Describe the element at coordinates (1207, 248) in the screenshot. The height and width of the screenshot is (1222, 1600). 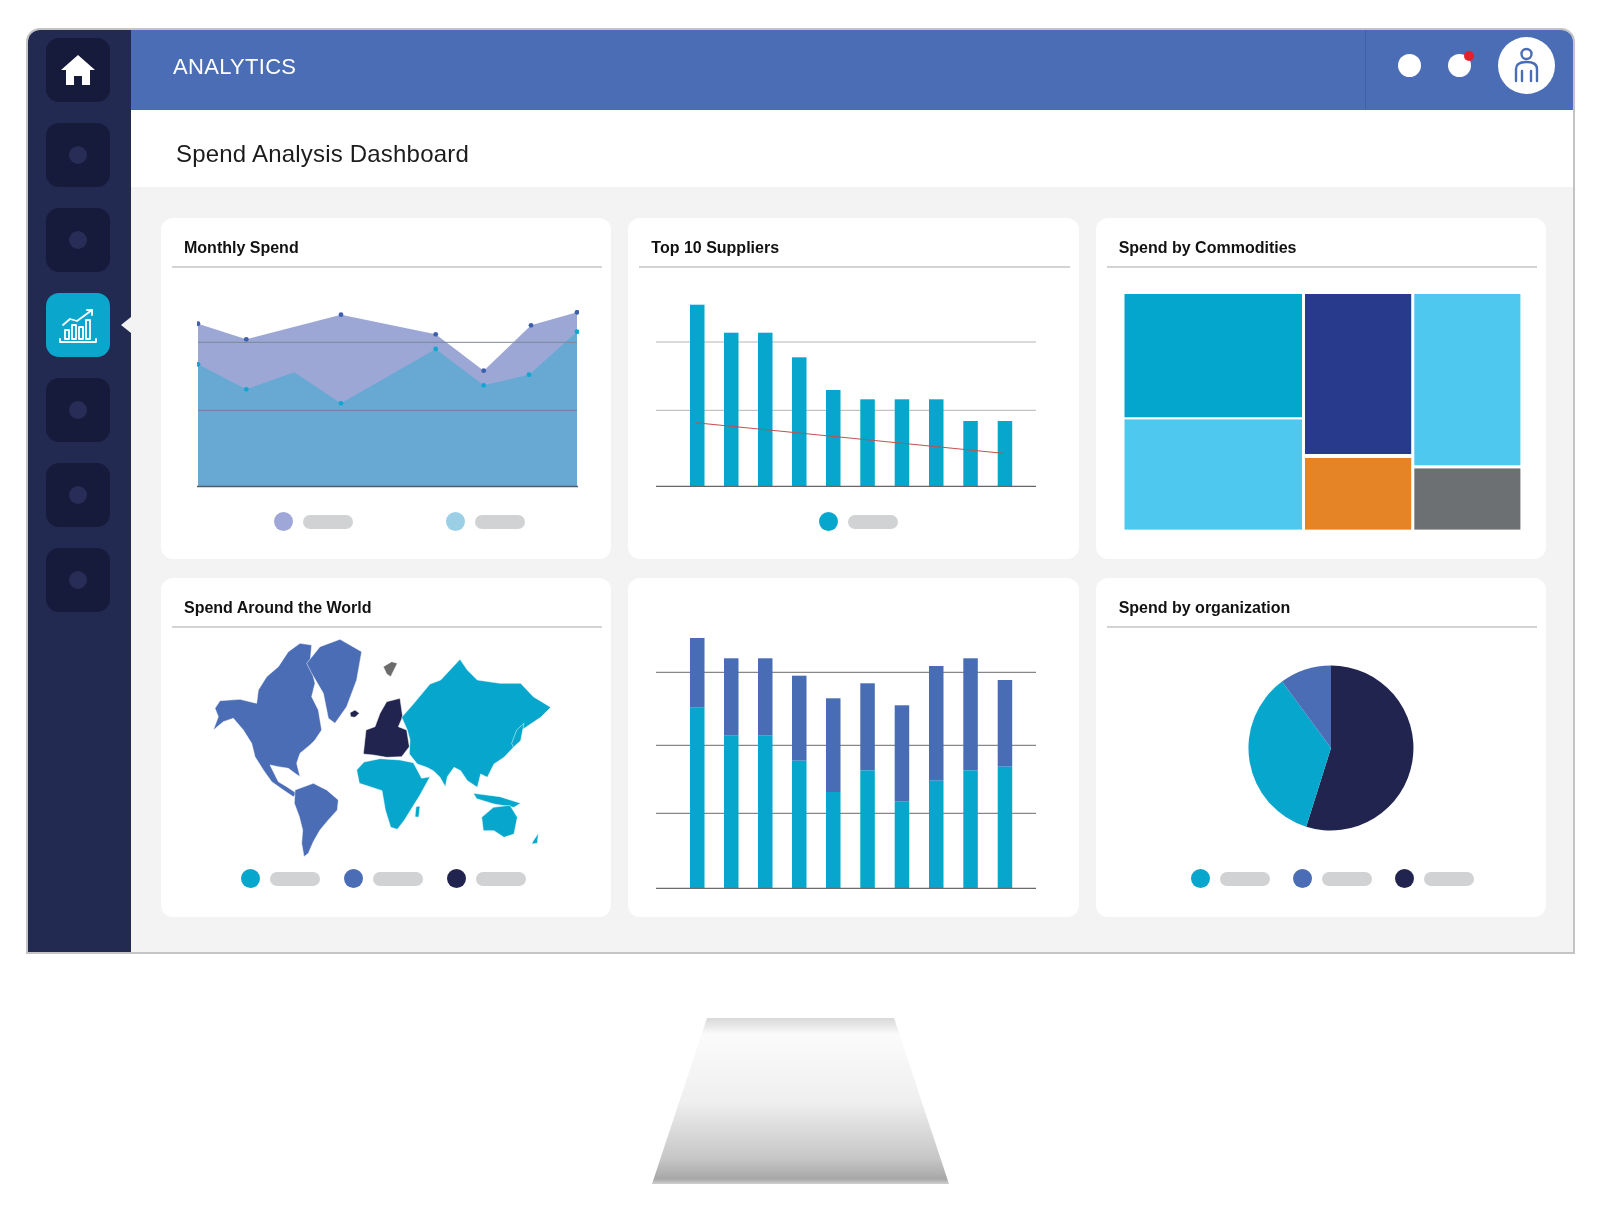
I see `card-title: Spend by Commodities` at that location.